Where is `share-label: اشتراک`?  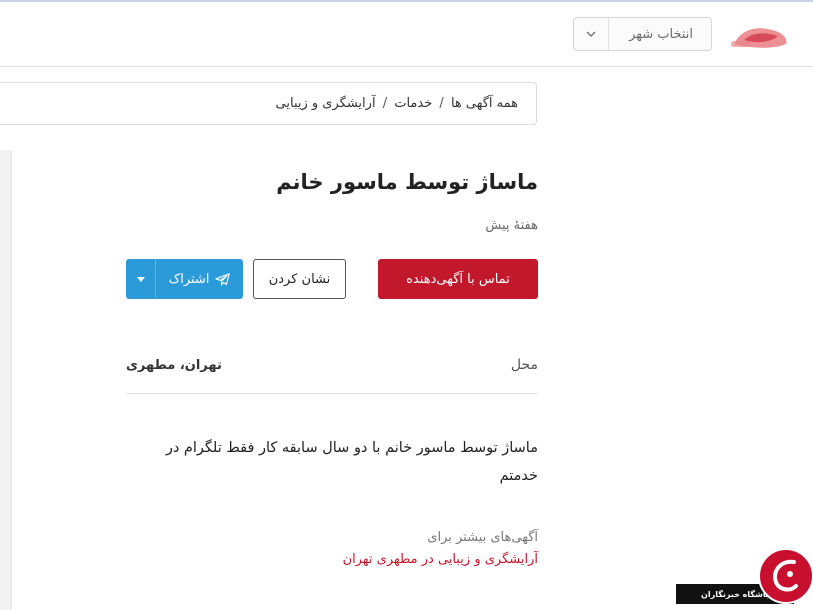
share-label: اشتراک is located at coordinates (189, 279).